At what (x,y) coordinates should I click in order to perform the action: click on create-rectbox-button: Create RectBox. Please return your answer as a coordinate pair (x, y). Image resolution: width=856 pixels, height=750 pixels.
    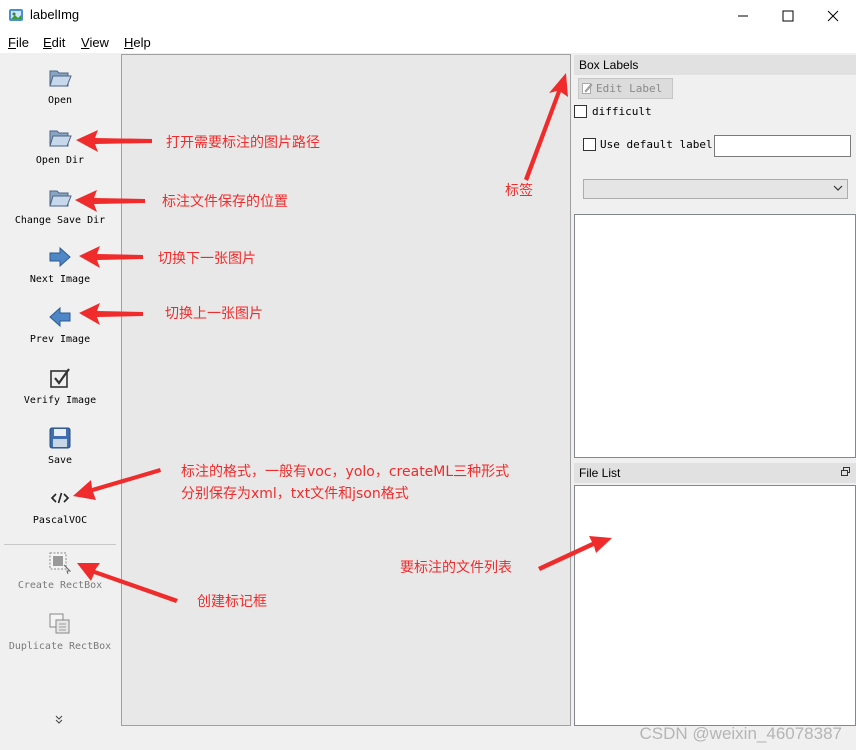
    Looking at the image, I should click on (60, 570).